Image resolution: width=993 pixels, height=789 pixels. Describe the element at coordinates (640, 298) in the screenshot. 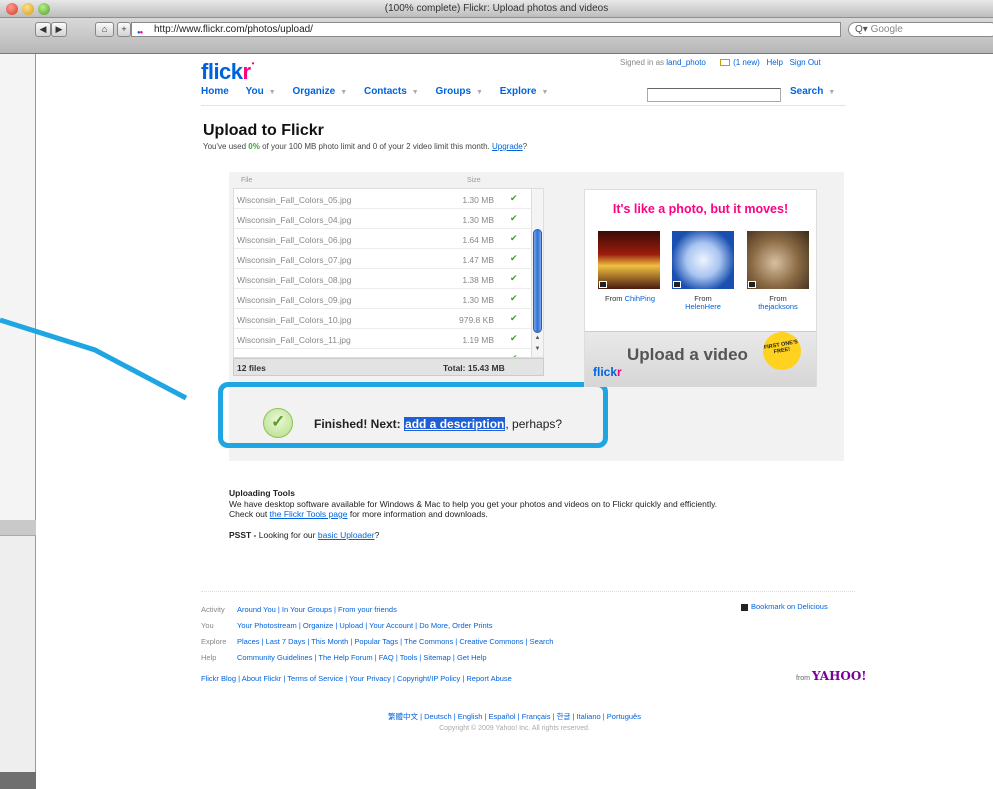

I see `chihping-link: ChihPing` at that location.